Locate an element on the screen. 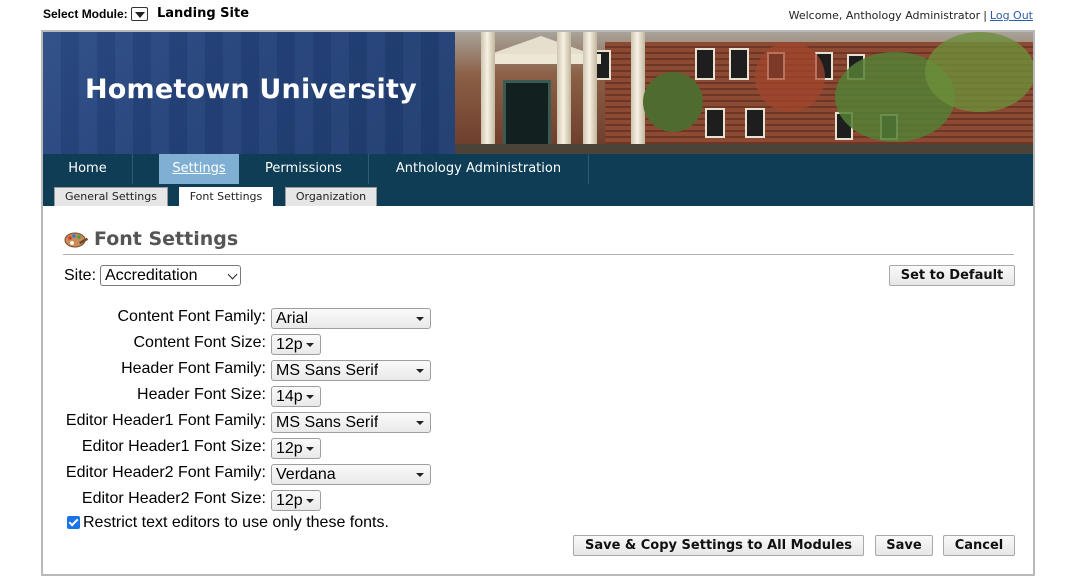 Image resolution: width=1067 pixels, height=581 pixels. module-dropdown-button is located at coordinates (139, 14).